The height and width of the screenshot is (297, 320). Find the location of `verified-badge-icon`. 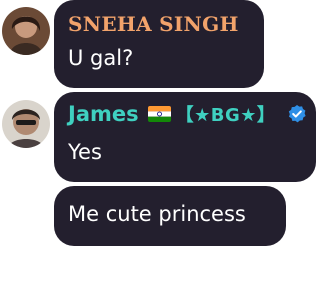

verified-badge-icon is located at coordinates (297, 114).